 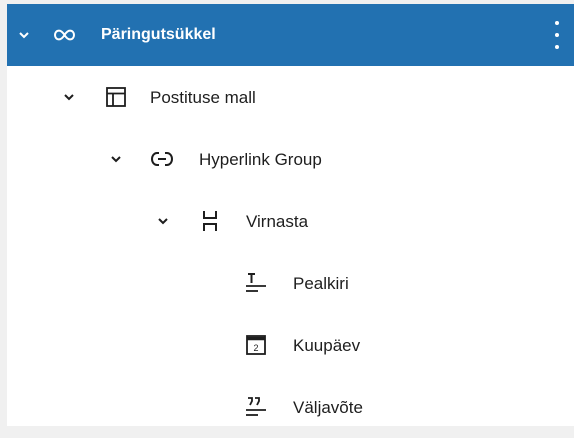 I want to click on link-icon, so click(x=162, y=159).